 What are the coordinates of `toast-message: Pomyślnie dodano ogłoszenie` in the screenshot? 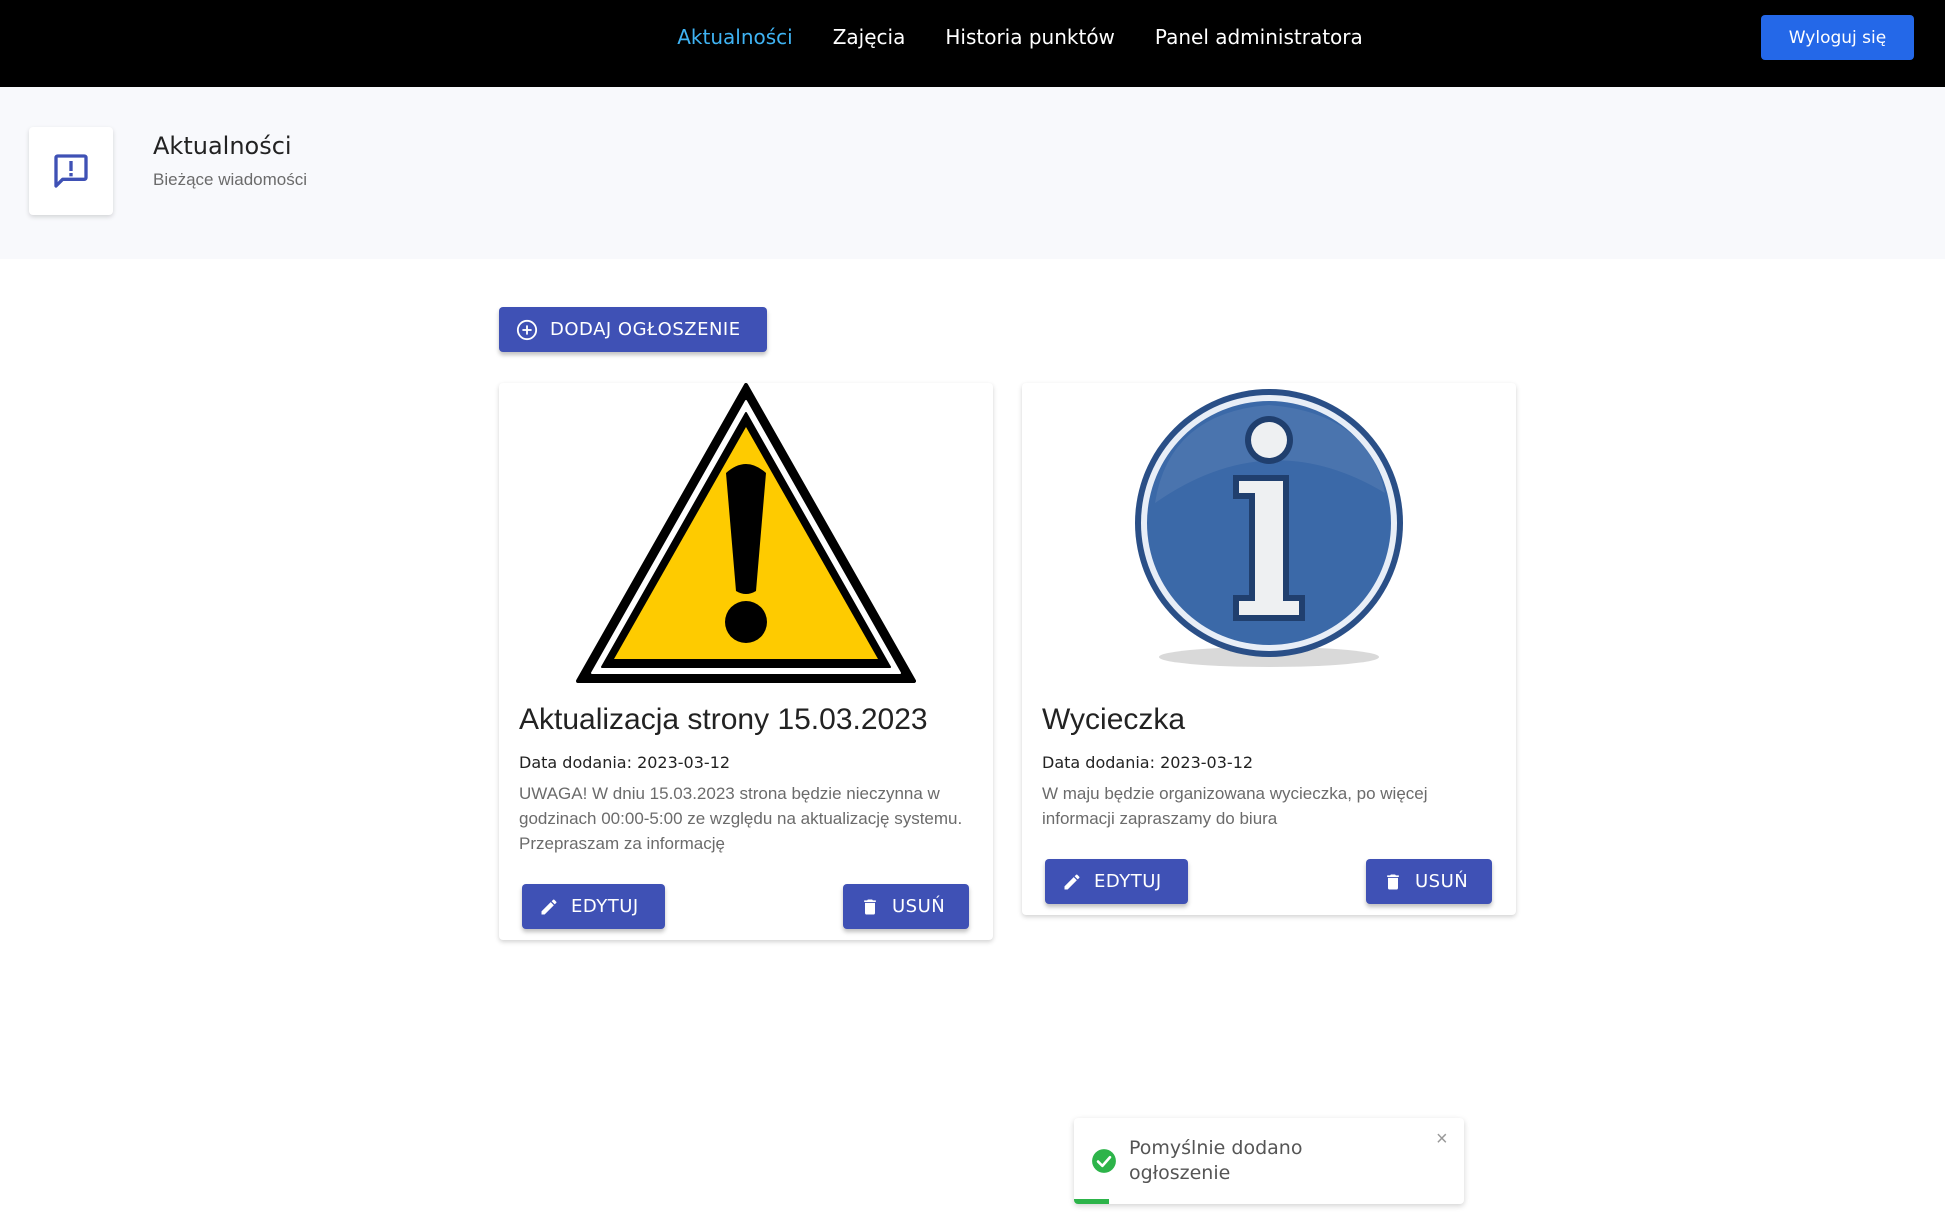 It's located at (1216, 1160).